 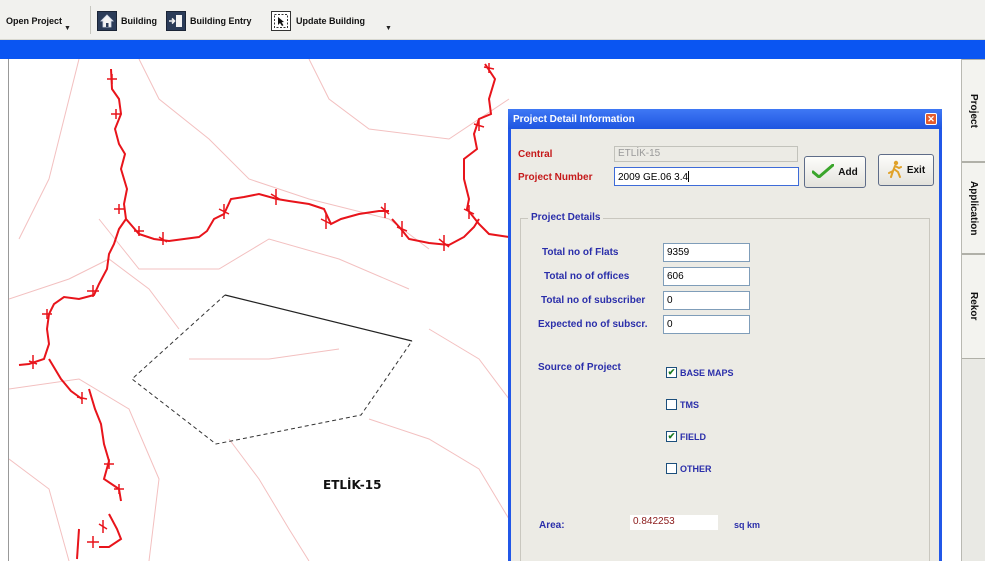 I want to click on tms-label: TMS, so click(x=689, y=404).